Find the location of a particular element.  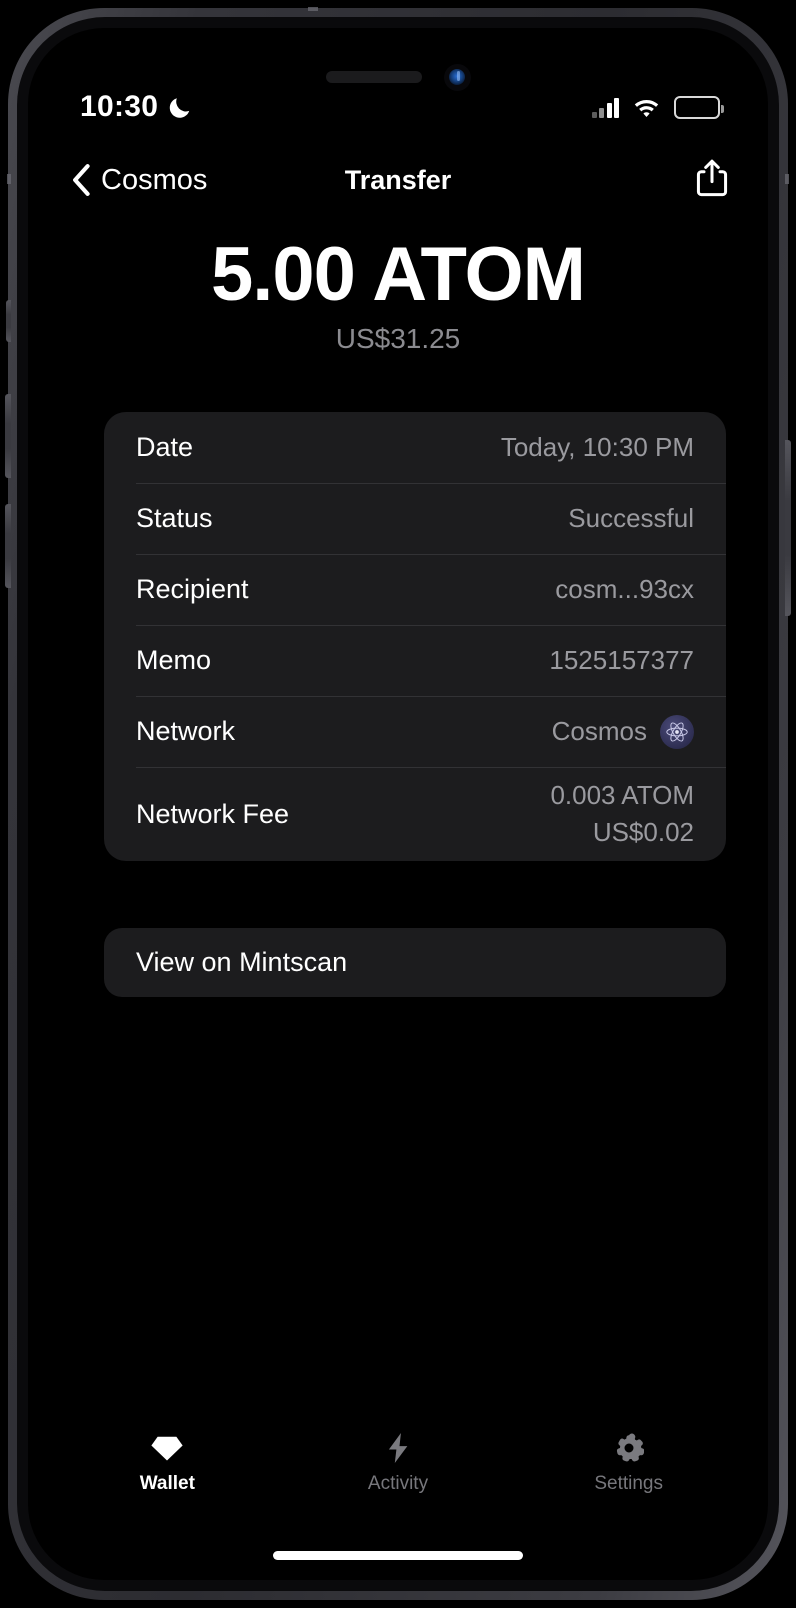

row-value-crypto: 0.003 ATOM is located at coordinates (622, 795).